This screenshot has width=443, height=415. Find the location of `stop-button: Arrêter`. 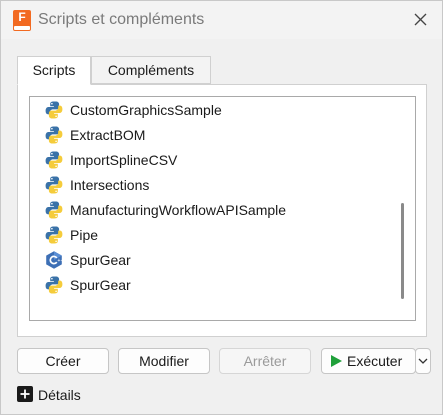

stop-button: Arrêter is located at coordinates (265, 361).